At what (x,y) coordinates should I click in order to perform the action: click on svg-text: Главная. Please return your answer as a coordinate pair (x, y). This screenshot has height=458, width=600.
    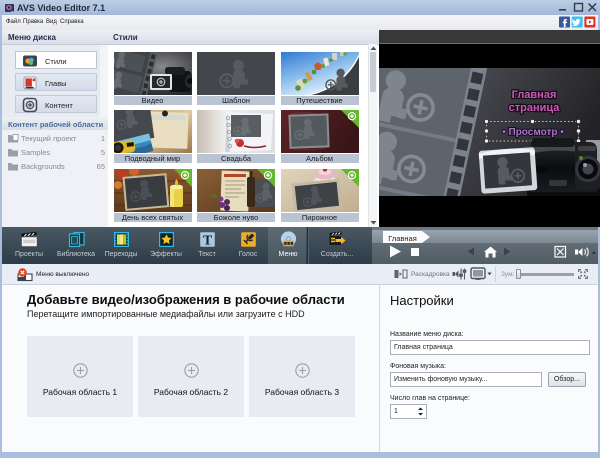
    Looking at the image, I should click on (534, 95).